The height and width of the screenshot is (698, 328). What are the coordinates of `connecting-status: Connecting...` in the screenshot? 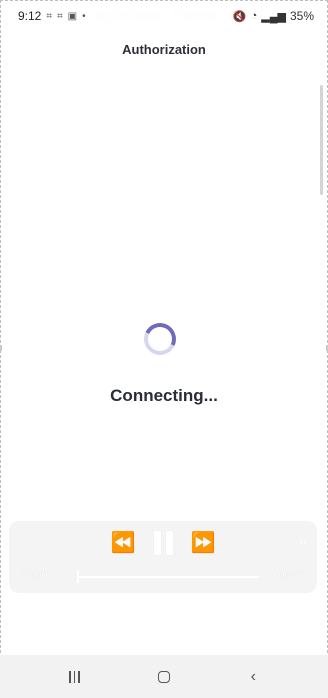 It's located at (164, 395).